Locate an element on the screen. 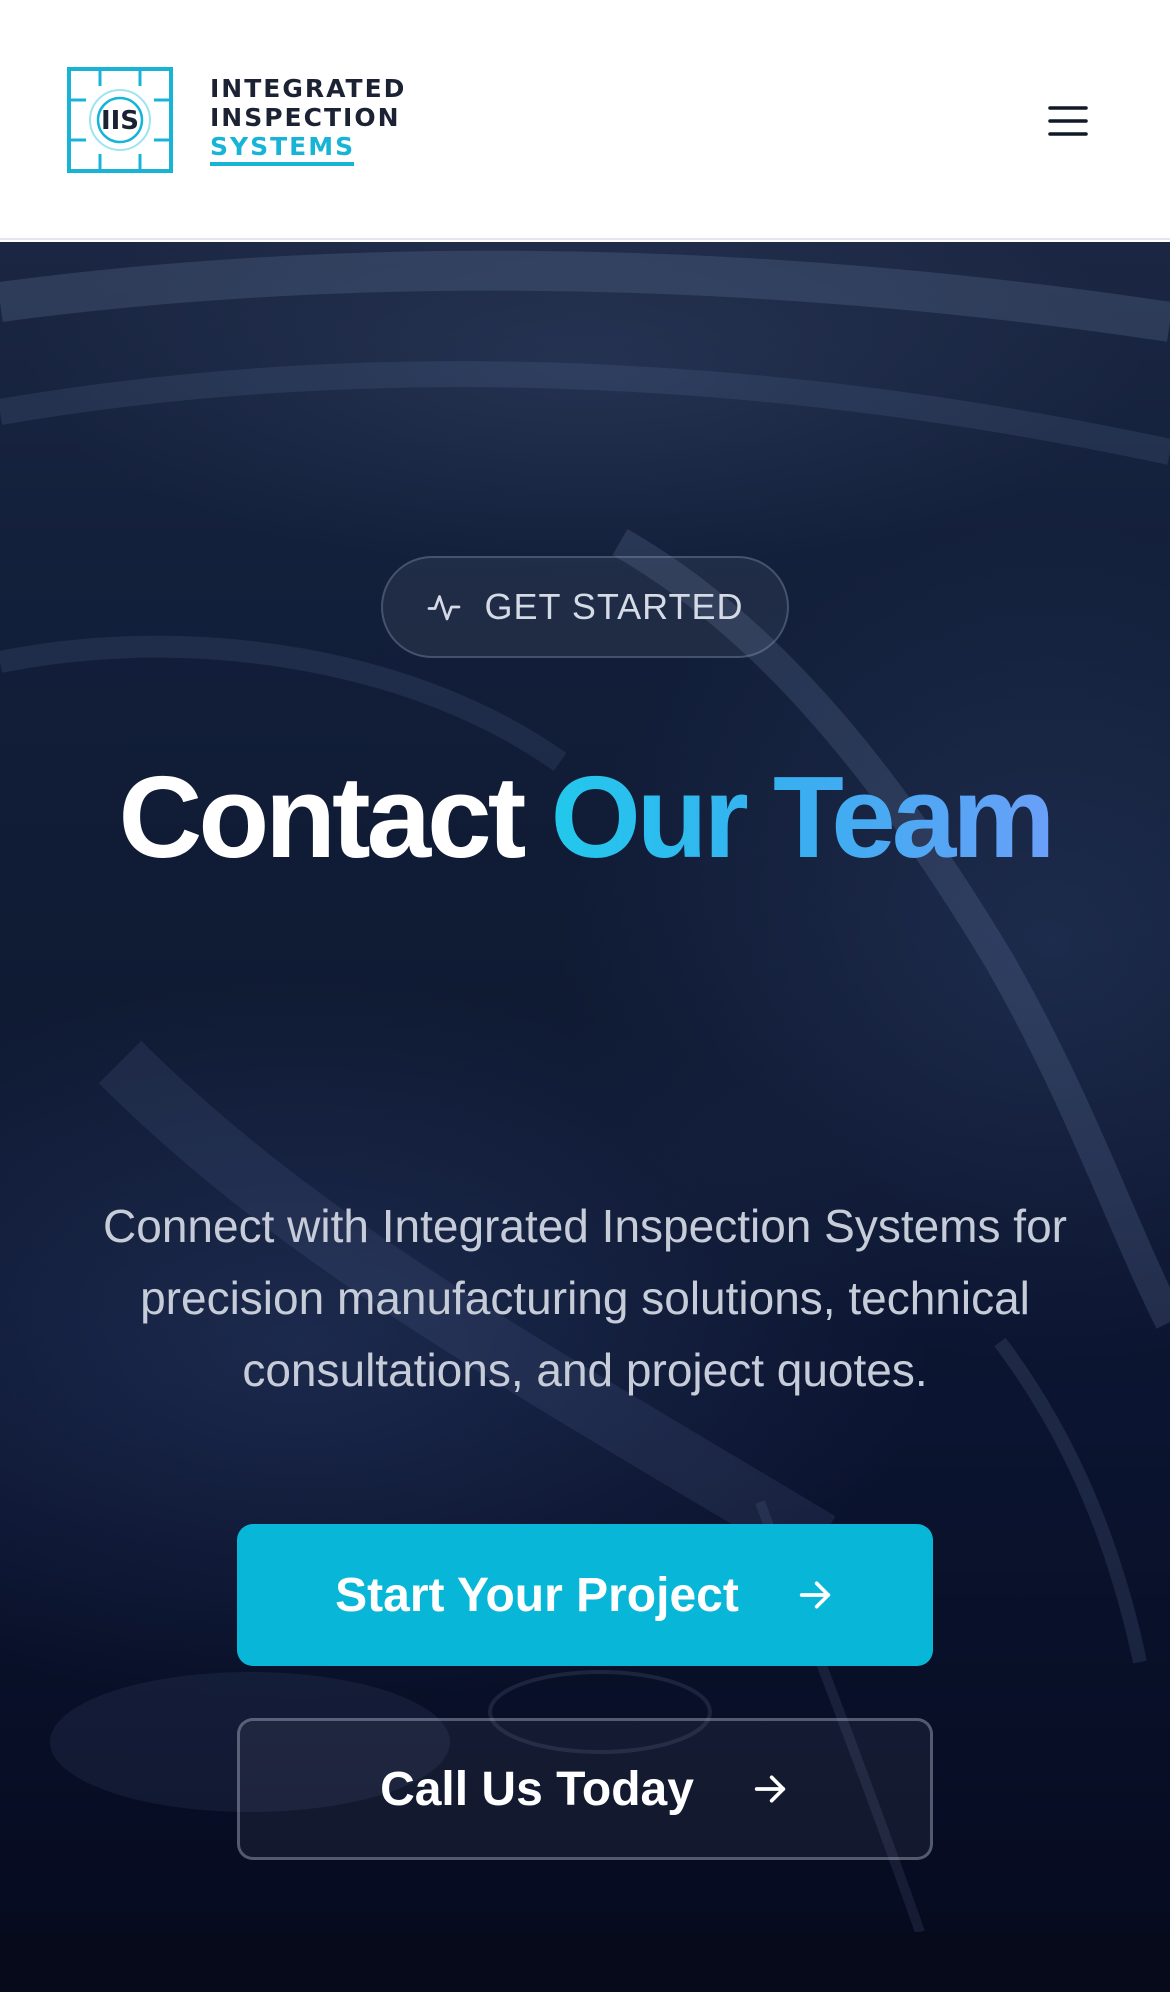  badge-label: GET STARTED is located at coordinates (614, 606).